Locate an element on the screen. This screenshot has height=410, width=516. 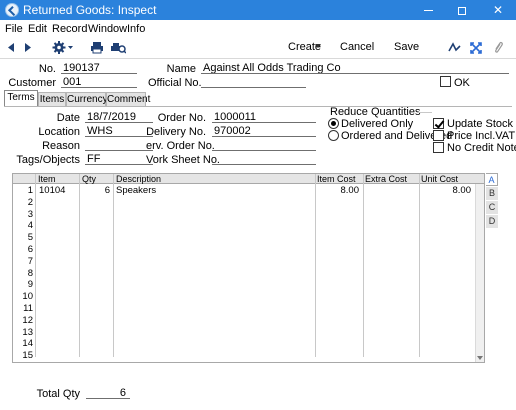
official-no-field is located at coordinates (253, 82).